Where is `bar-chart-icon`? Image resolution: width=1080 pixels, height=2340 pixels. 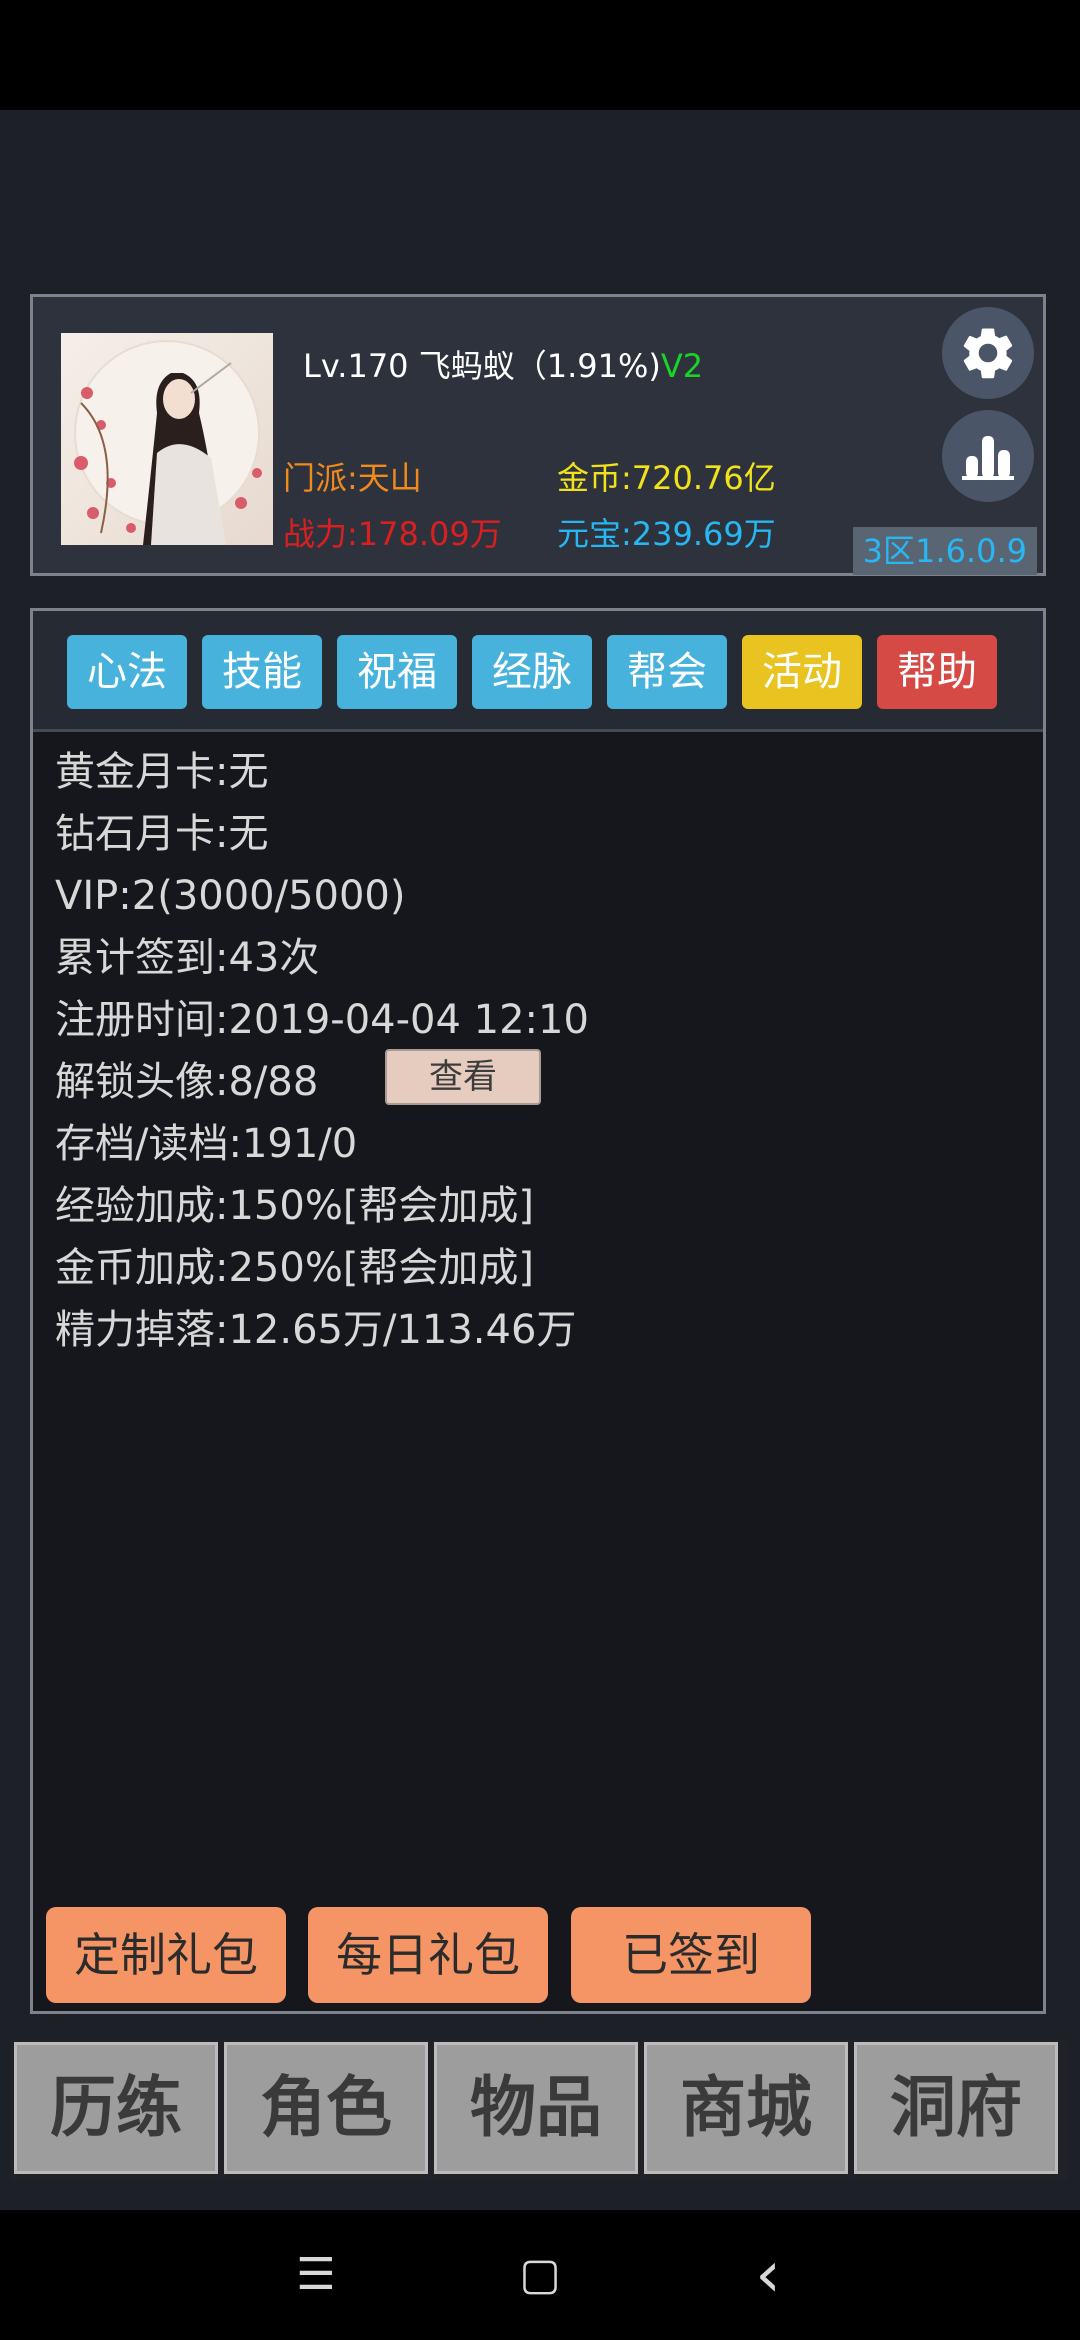 bar-chart-icon is located at coordinates (988, 458).